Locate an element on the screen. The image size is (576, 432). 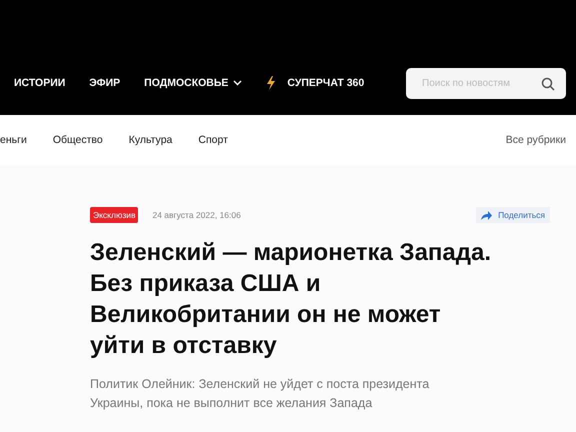
rubric-link: Спорт is located at coordinates (213, 140).